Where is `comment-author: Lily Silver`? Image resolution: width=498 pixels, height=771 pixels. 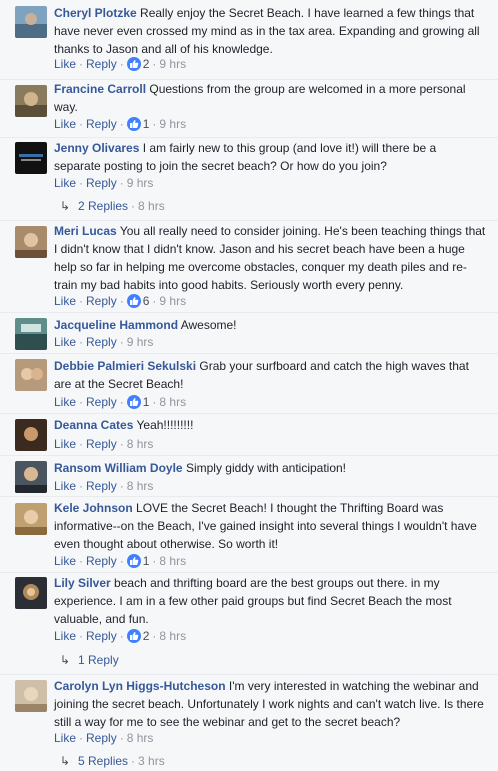
comment-author: Lily Silver is located at coordinates (82, 583).